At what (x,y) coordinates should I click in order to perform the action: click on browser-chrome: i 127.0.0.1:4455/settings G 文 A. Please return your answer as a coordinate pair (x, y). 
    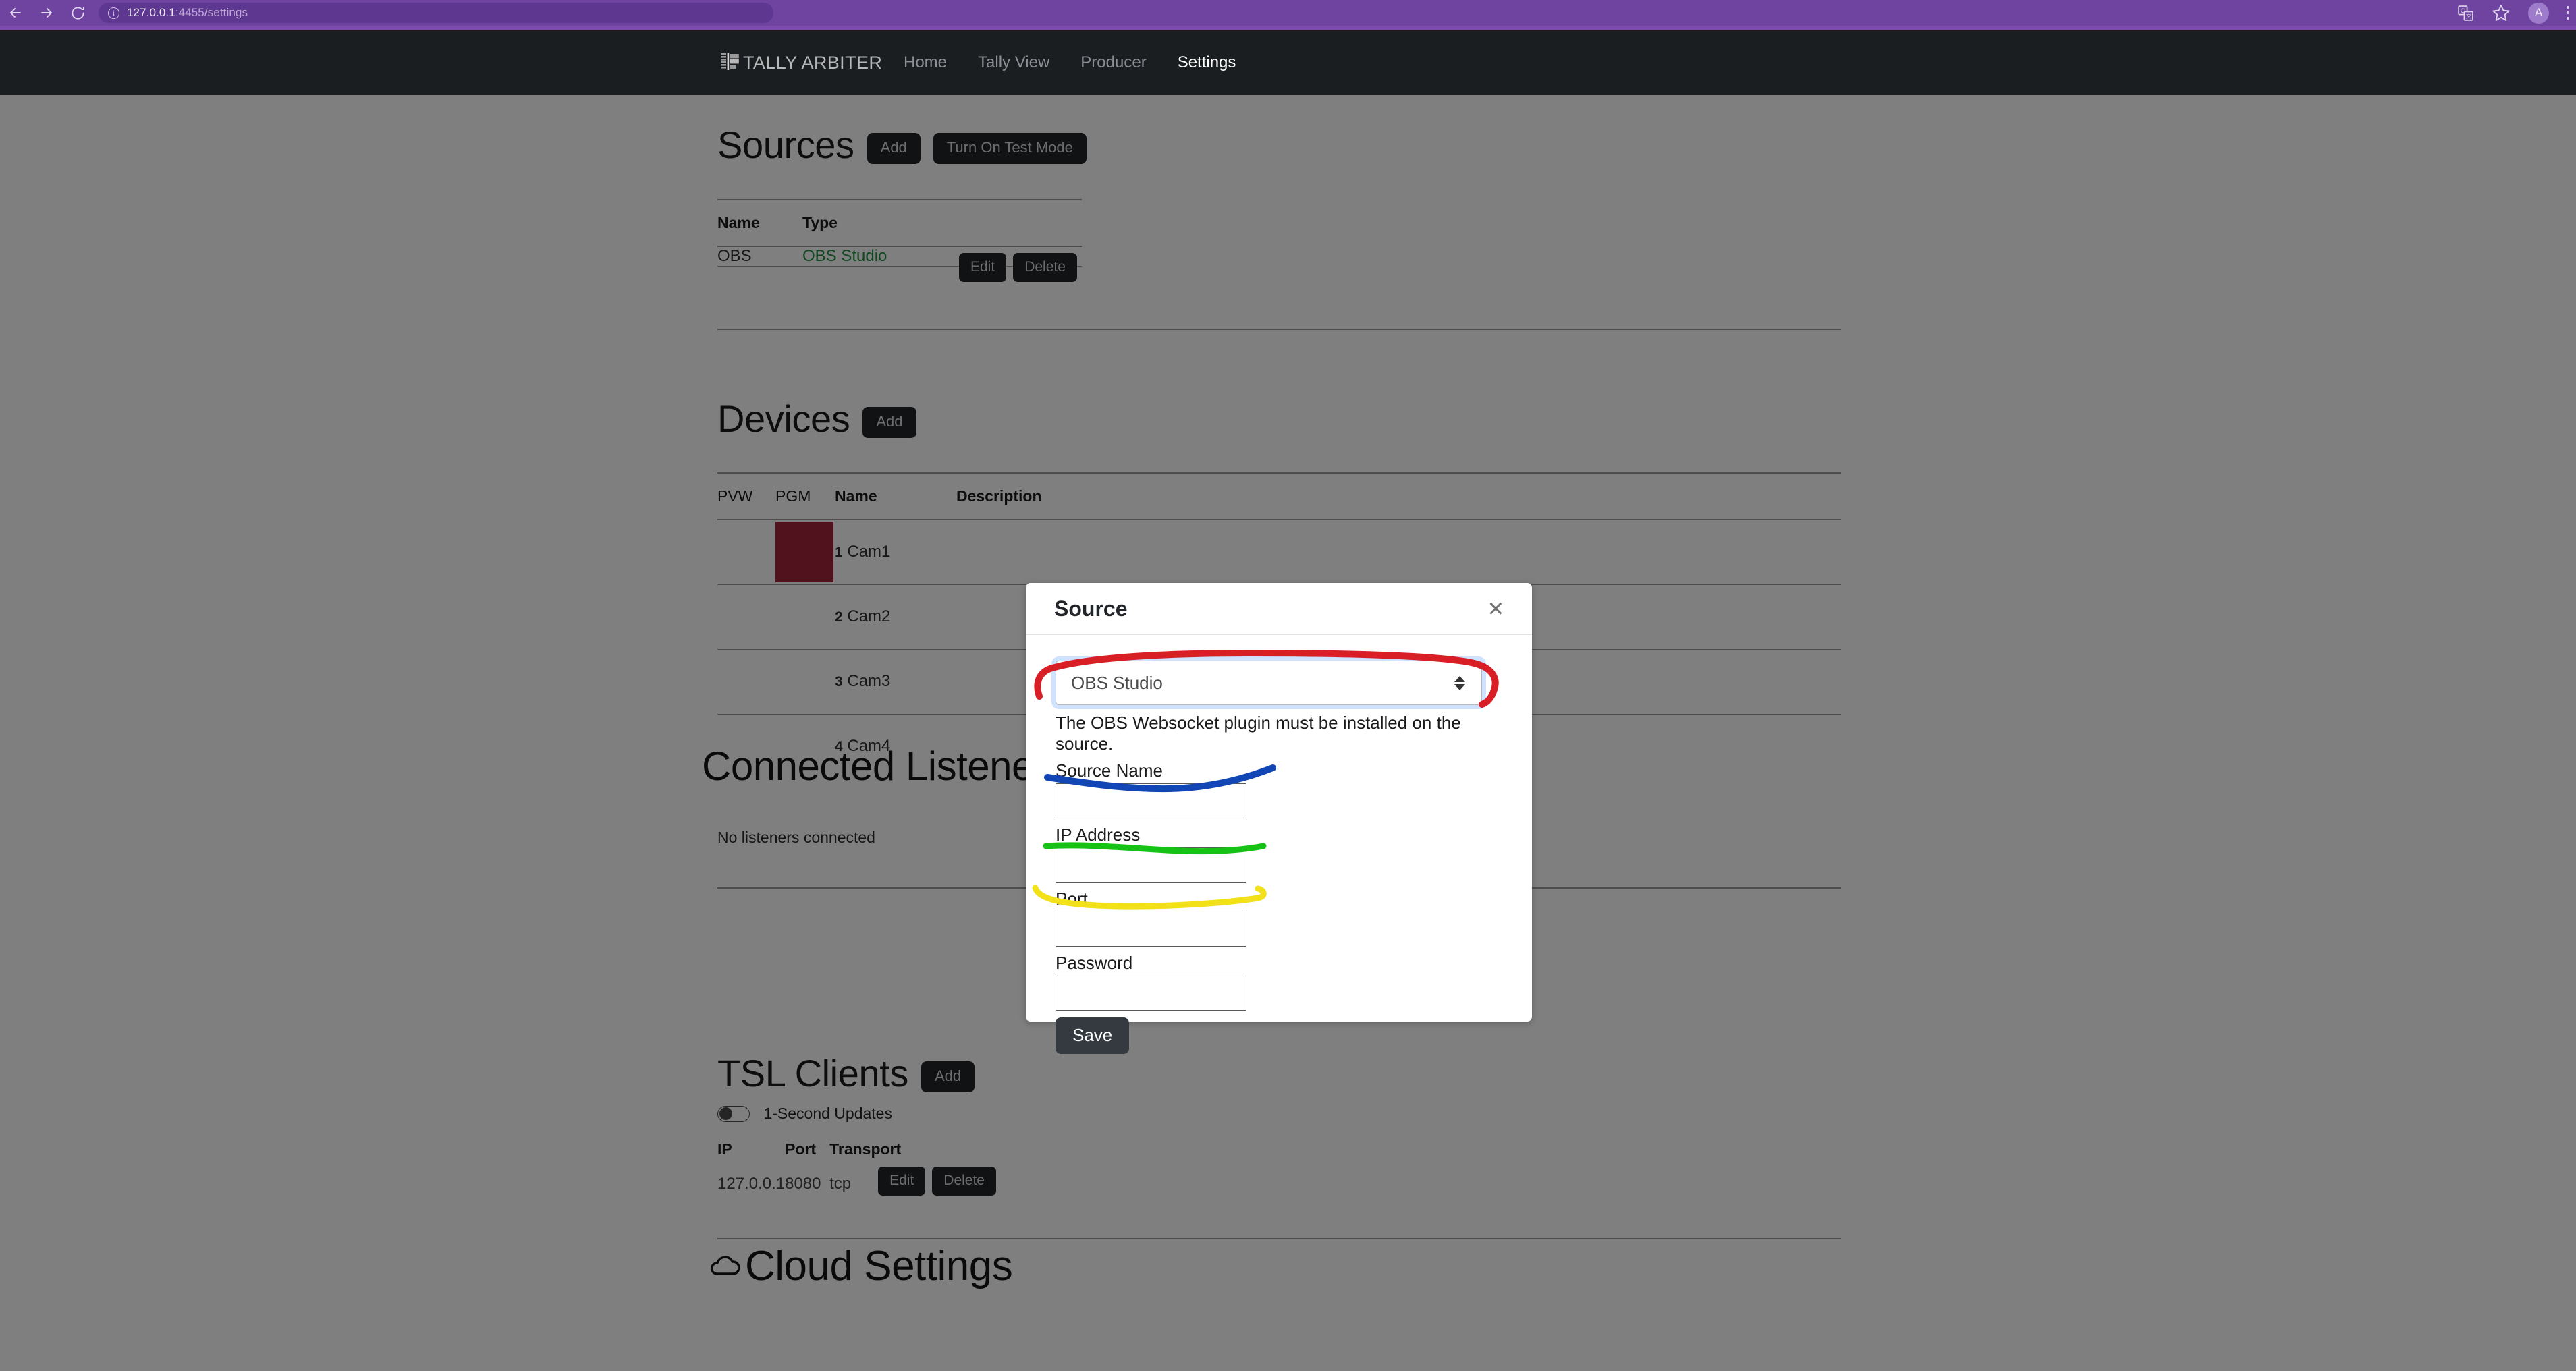
    Looking at the image, I should click on (1288, 15).